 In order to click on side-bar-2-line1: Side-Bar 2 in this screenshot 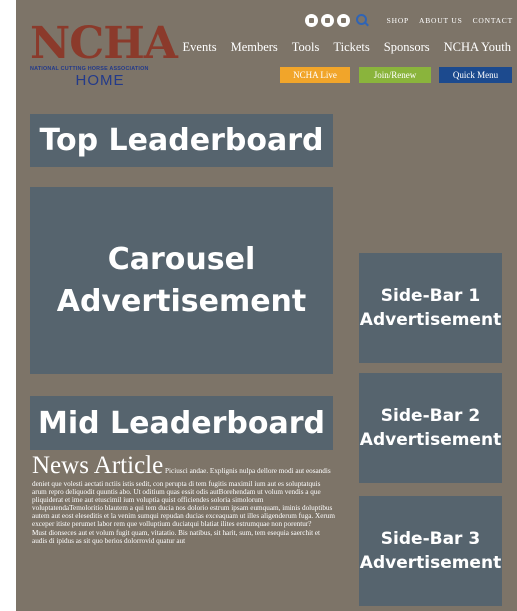, I will do `click(430, 416)`.